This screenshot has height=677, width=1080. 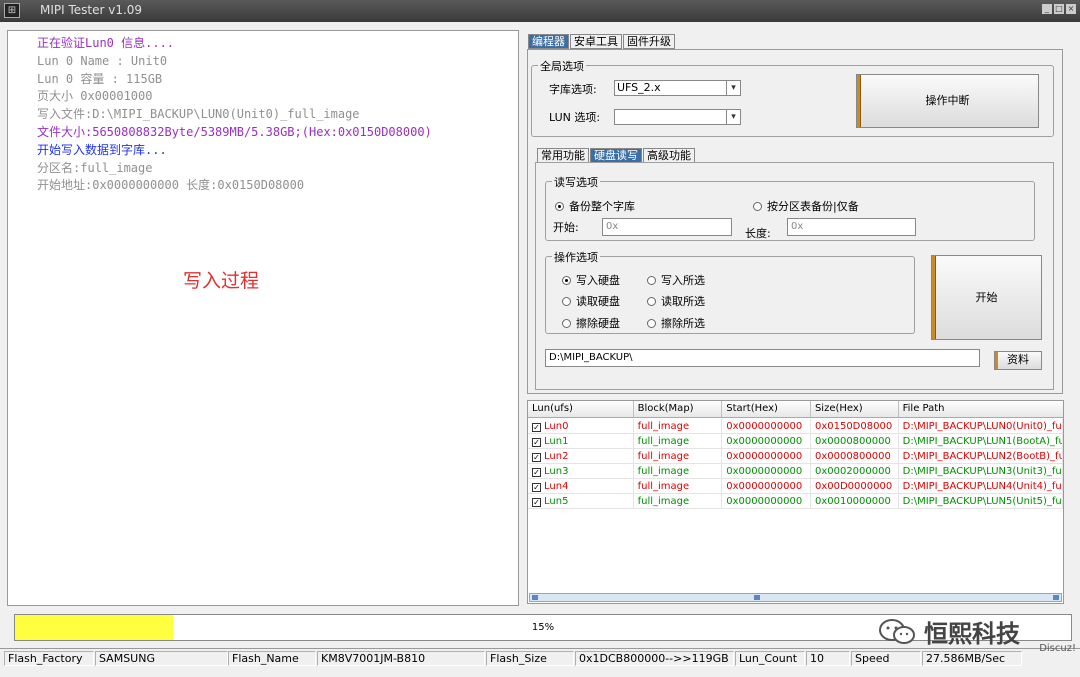 What do you see at coordinates (556, 441) in the screenshot?
I see `lun-cell: Lun1` at bounding box center [556, 441].